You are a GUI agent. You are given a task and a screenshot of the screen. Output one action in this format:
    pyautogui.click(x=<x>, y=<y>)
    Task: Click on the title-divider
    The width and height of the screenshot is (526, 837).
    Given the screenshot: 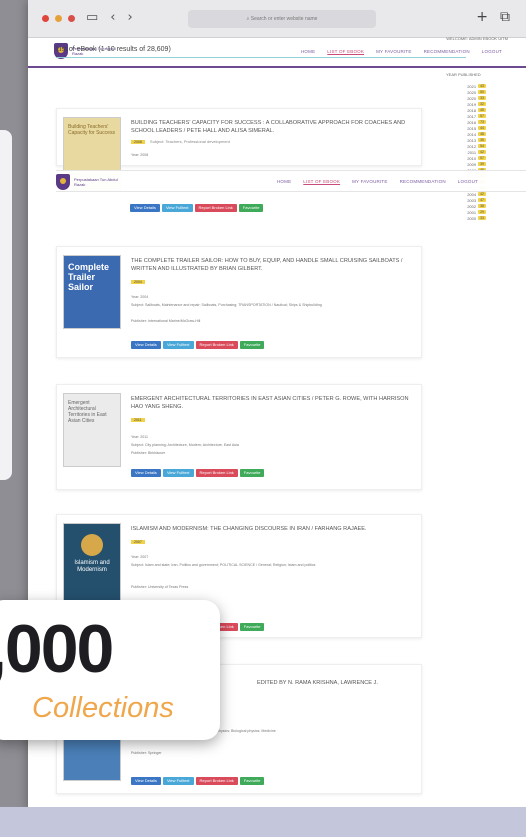 What is the action you would take?
    pyautogui.click(x=261, y=57)
    